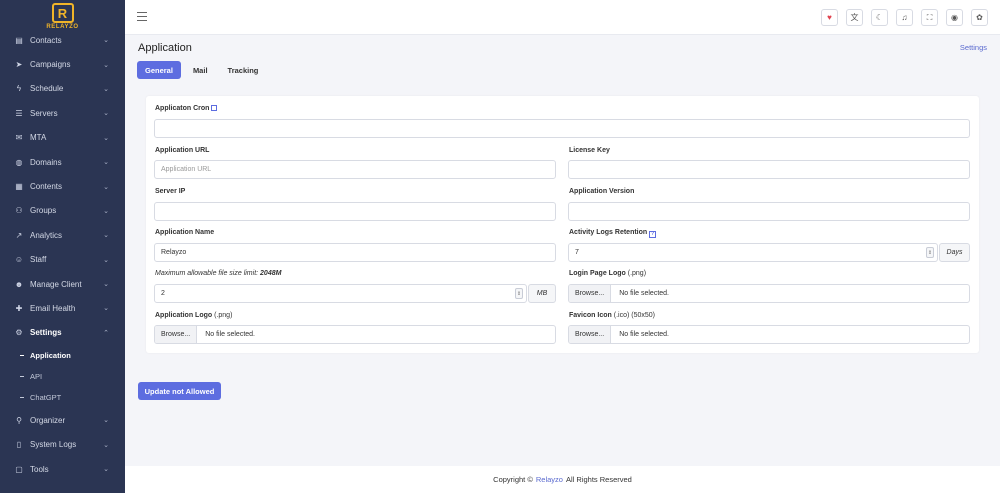 This screenshot has width=1000, height=493. I want to click on sidebar-subitem-chatgpt: ChatGPT, so click(62, 397).